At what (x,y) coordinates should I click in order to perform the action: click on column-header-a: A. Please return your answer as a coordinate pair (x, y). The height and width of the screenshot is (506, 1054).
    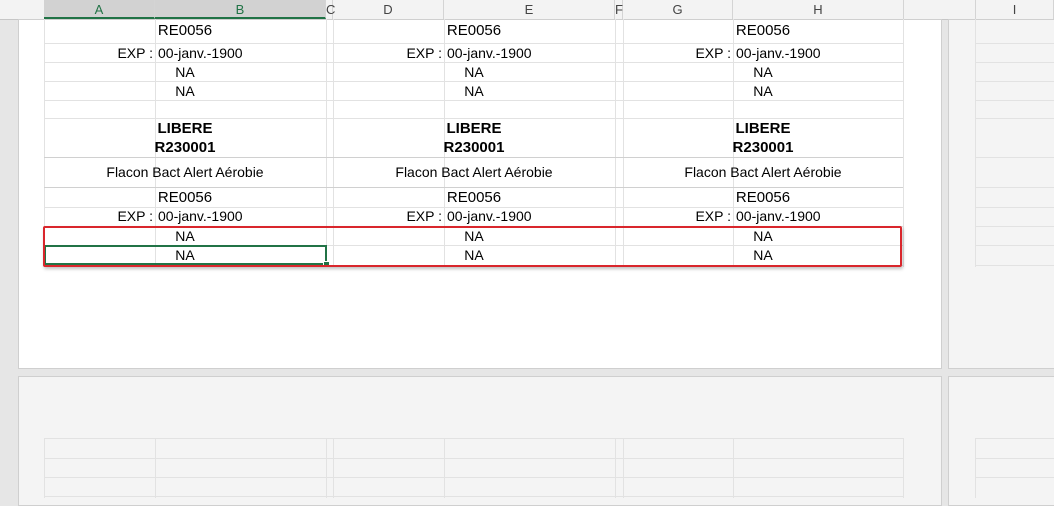
    Looking at the image, I should click on (99, 9).